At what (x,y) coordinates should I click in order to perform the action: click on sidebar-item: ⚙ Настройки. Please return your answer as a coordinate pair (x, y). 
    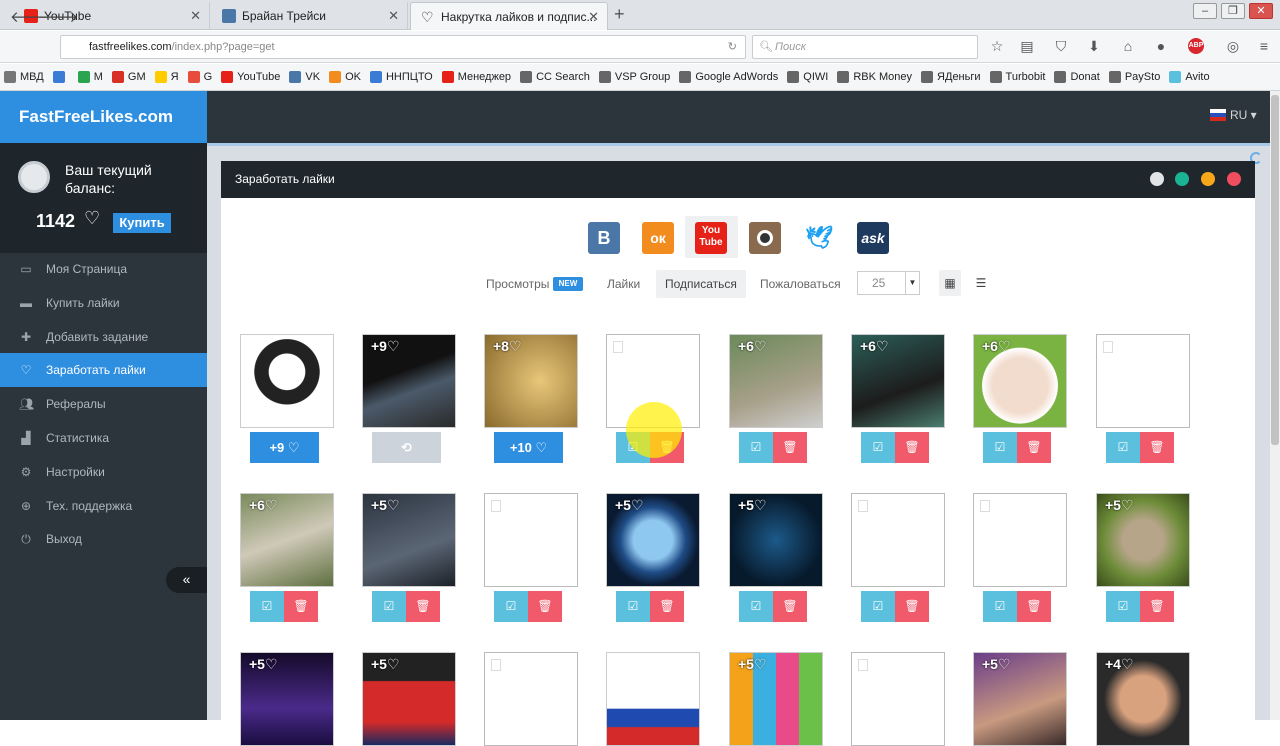
    Looking at the image, I should click on (103, 472).